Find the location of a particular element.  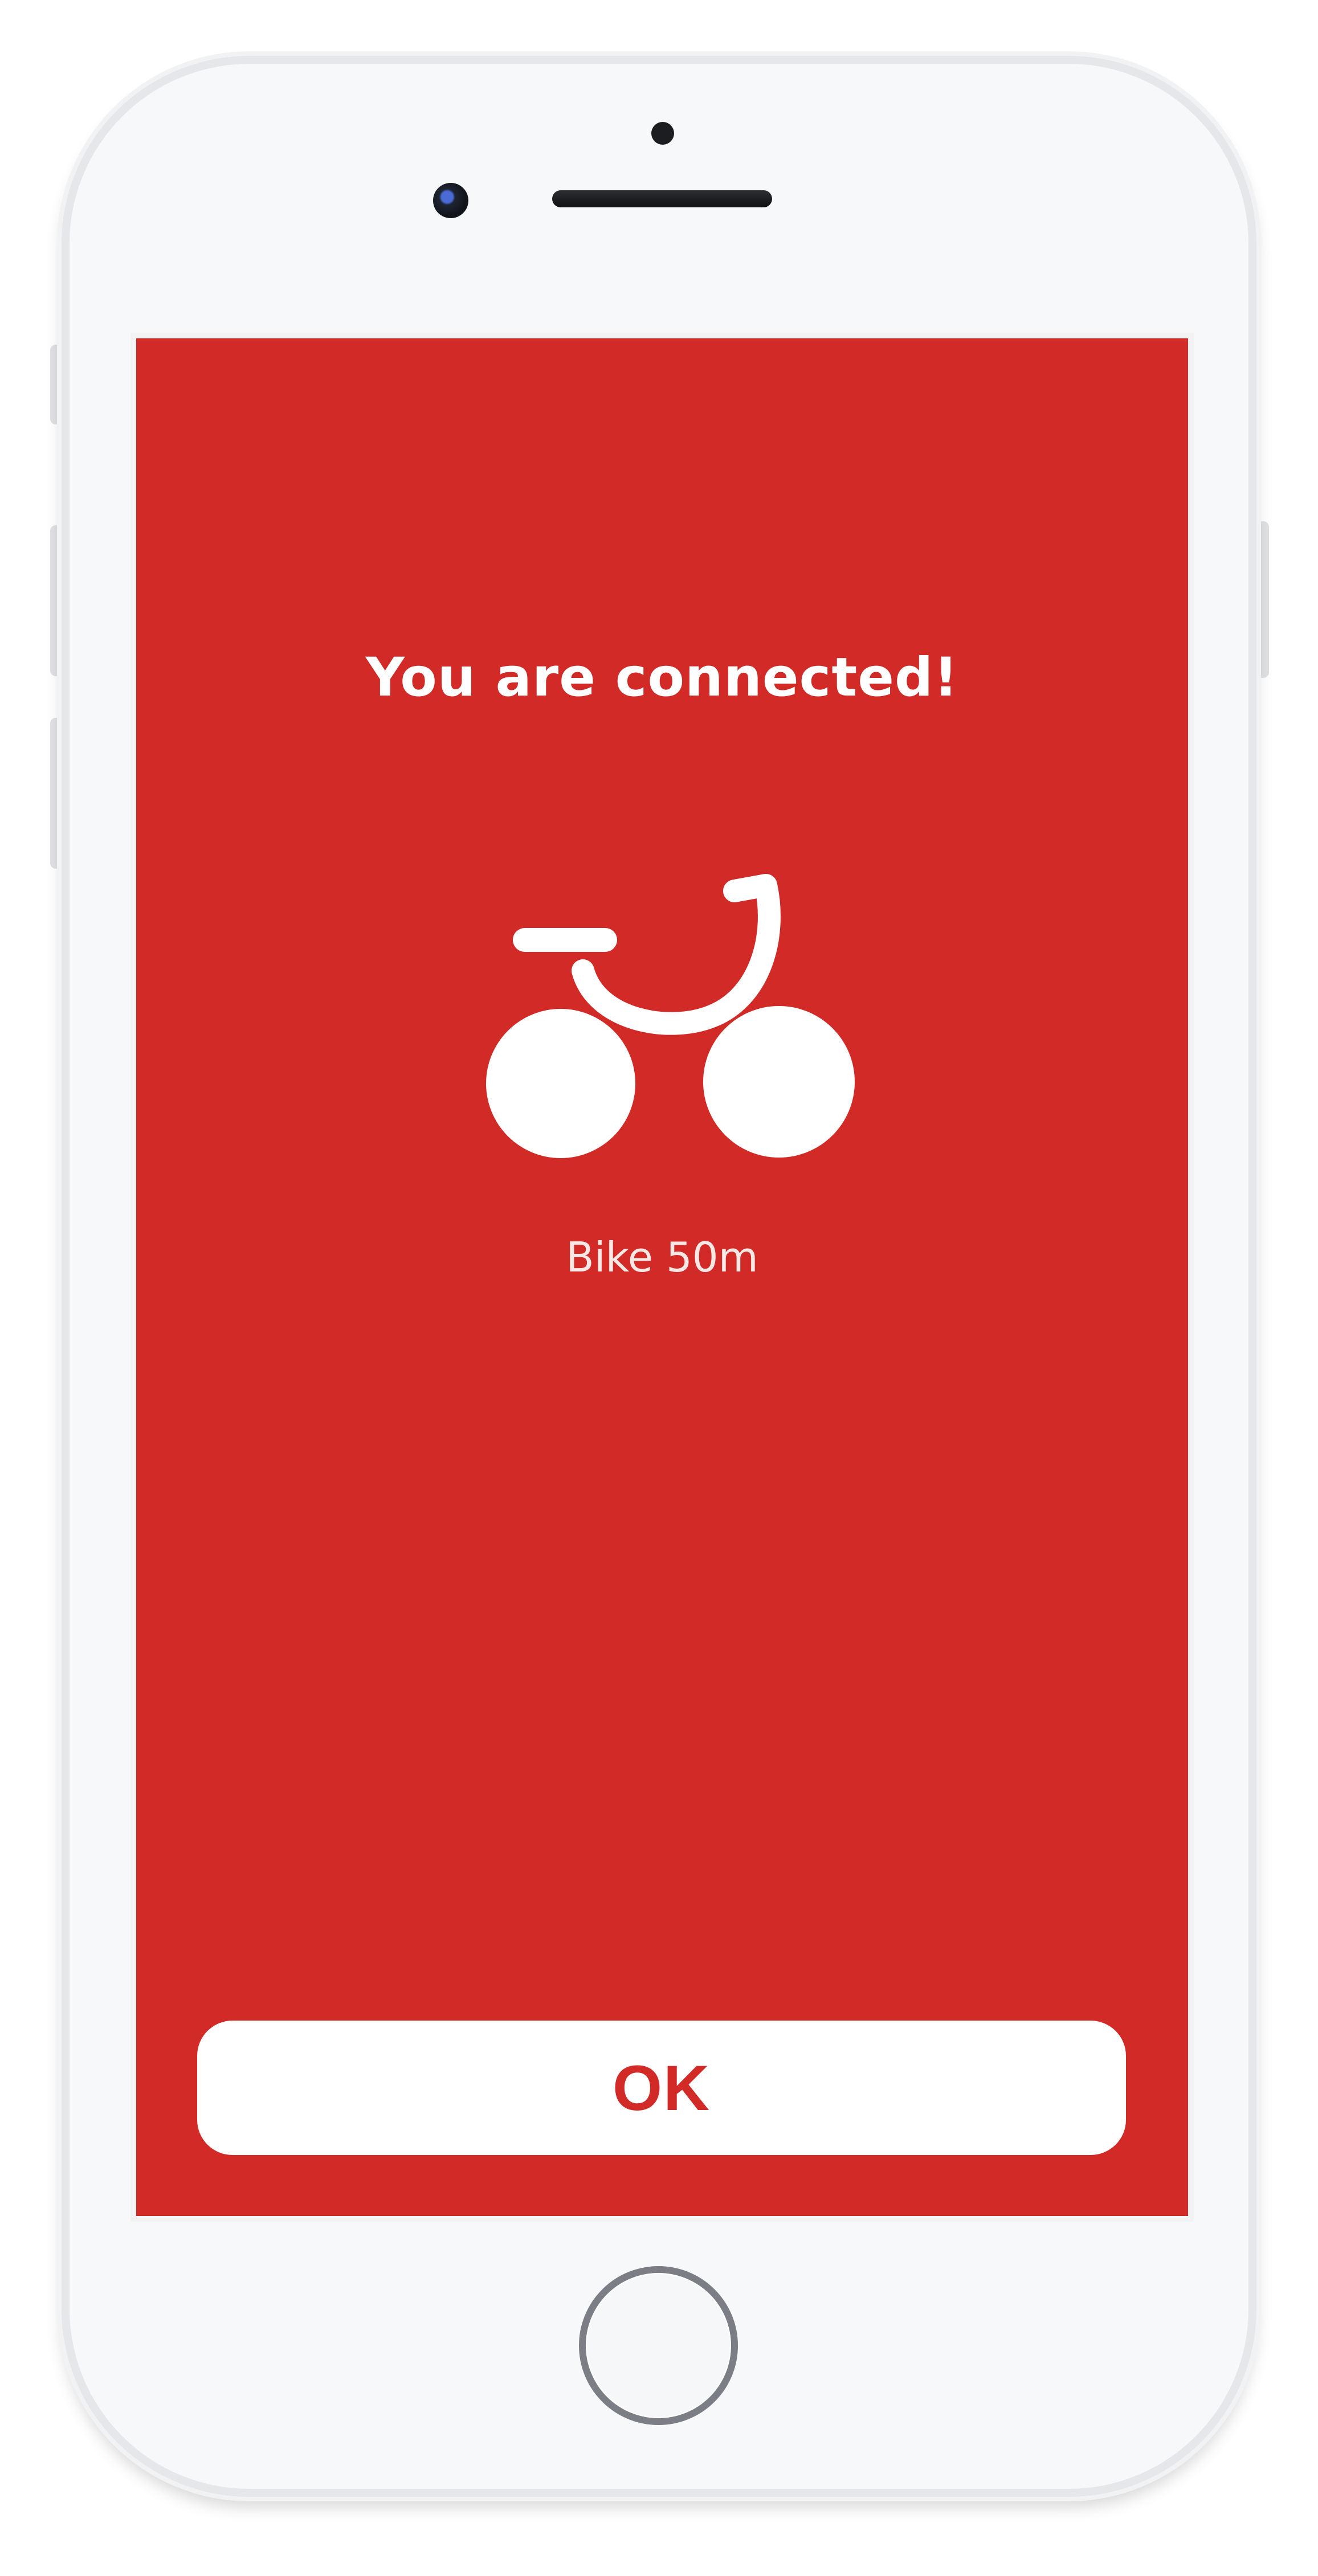

power-button is located at coordinates (1262, 599).